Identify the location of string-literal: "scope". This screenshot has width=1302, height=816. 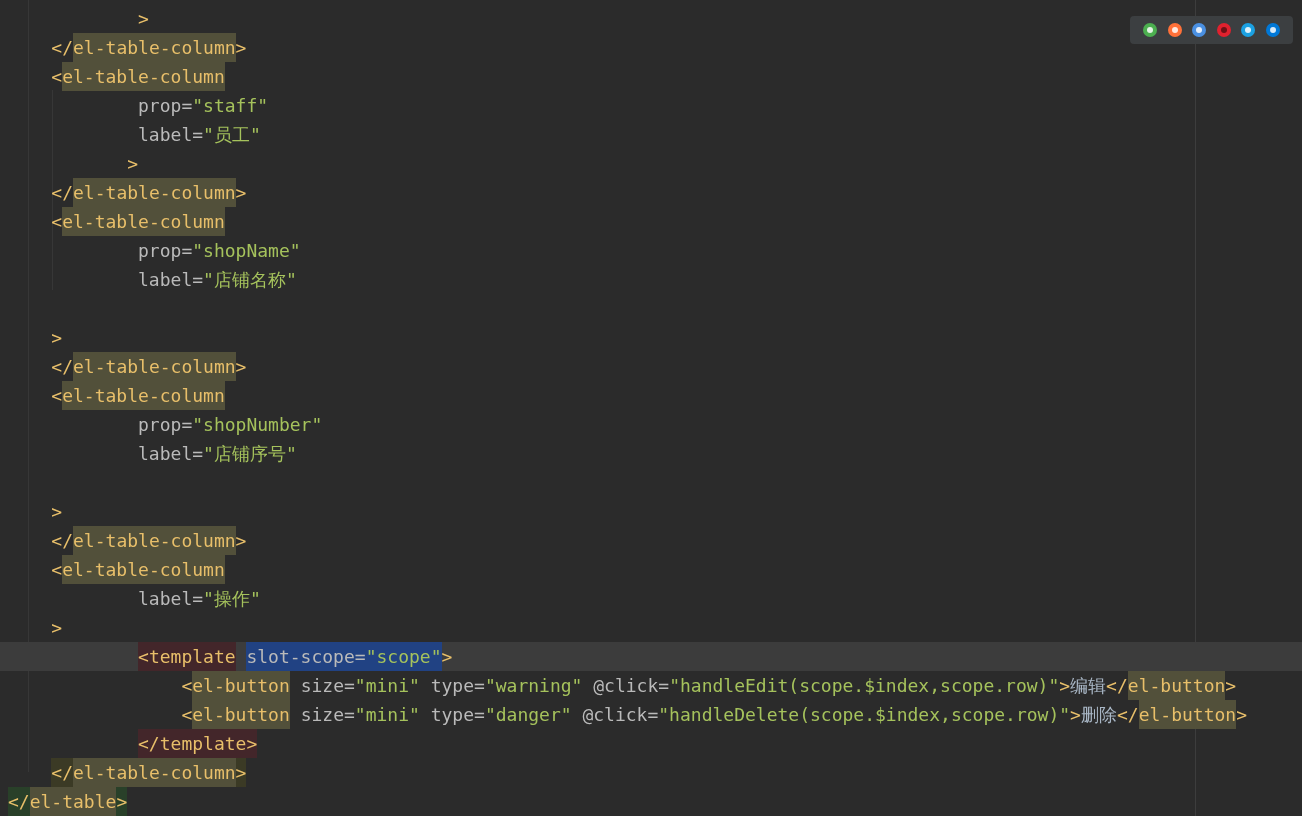
(403, 656).